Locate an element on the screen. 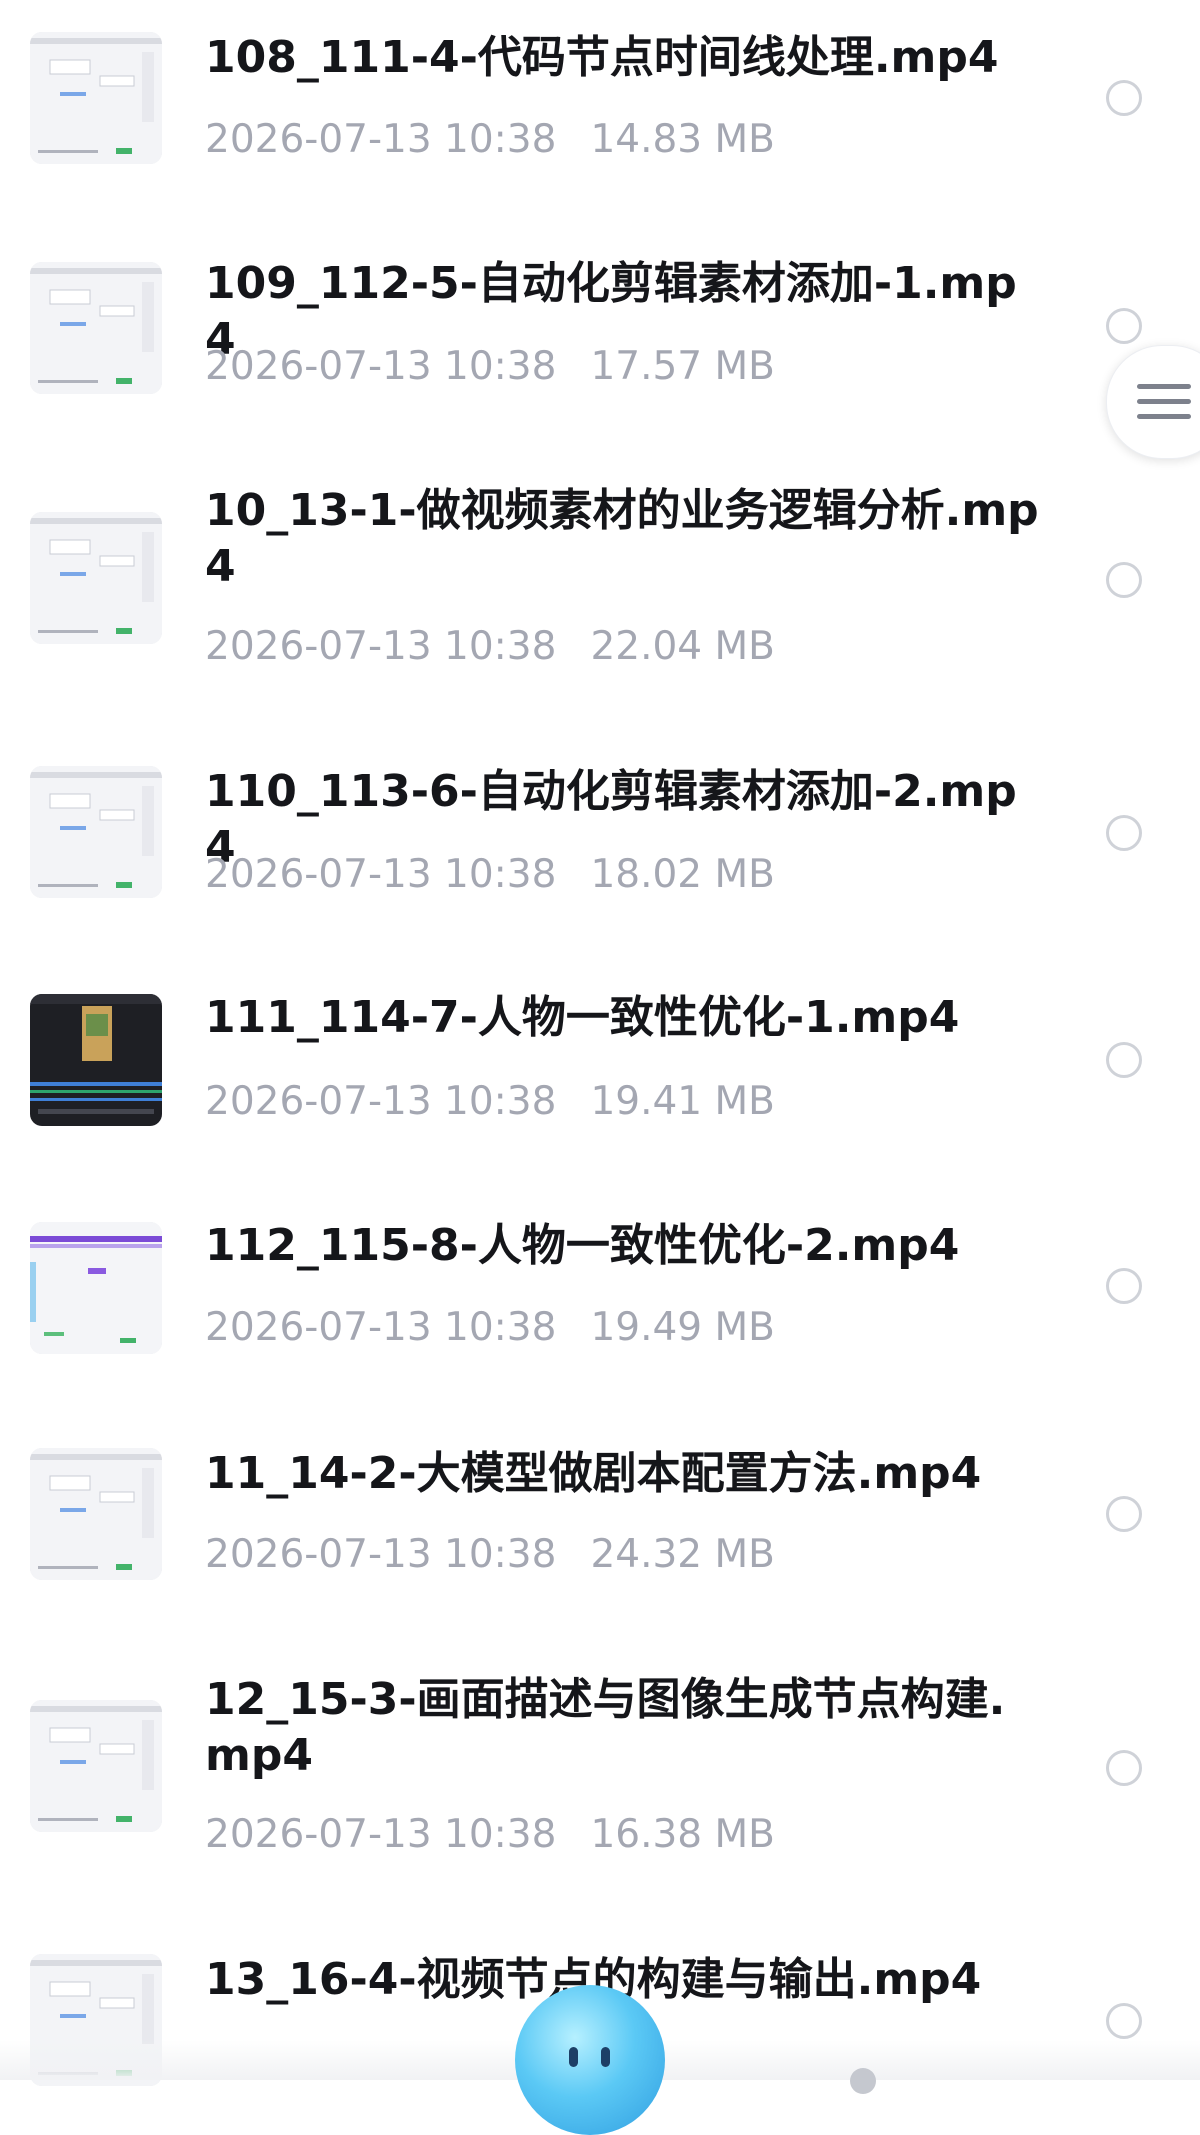 The height and width of the screenshot is (2135, 1200). file-meta: 2026-07-13 10:38 22.04 MB is located at coordinates (490, 647).